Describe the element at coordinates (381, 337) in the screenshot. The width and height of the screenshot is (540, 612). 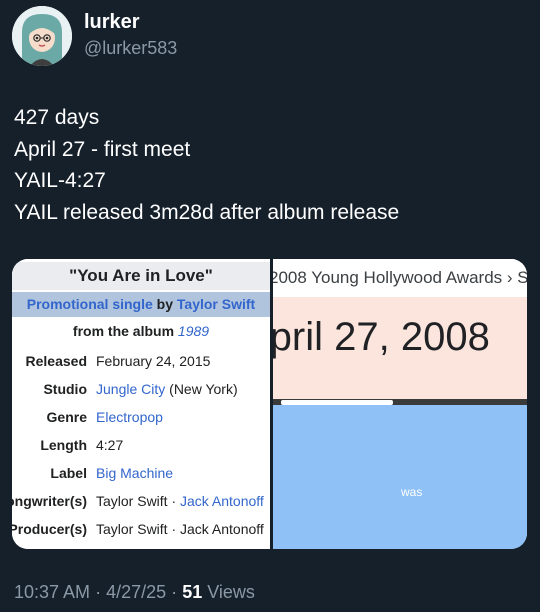
I see `result-date: April 27, 2008` at that location.